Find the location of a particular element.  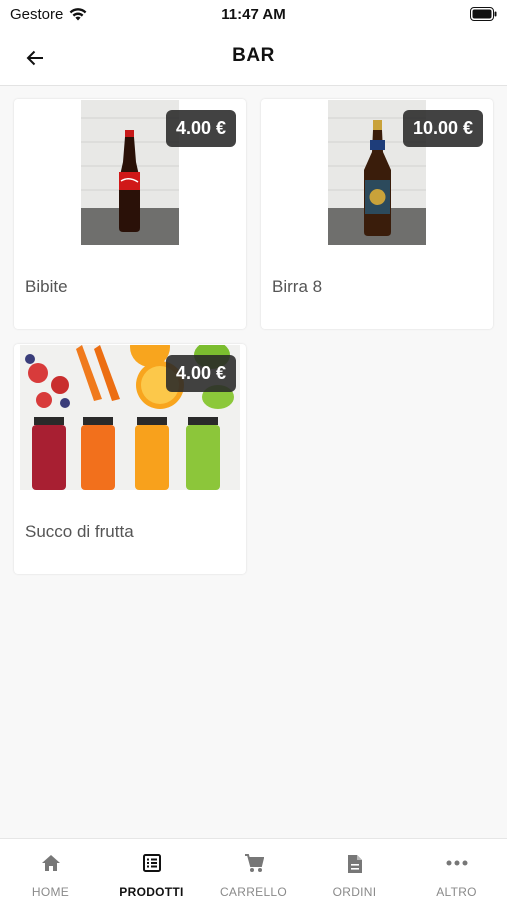

list-icon is located at coordinates (151, 863).